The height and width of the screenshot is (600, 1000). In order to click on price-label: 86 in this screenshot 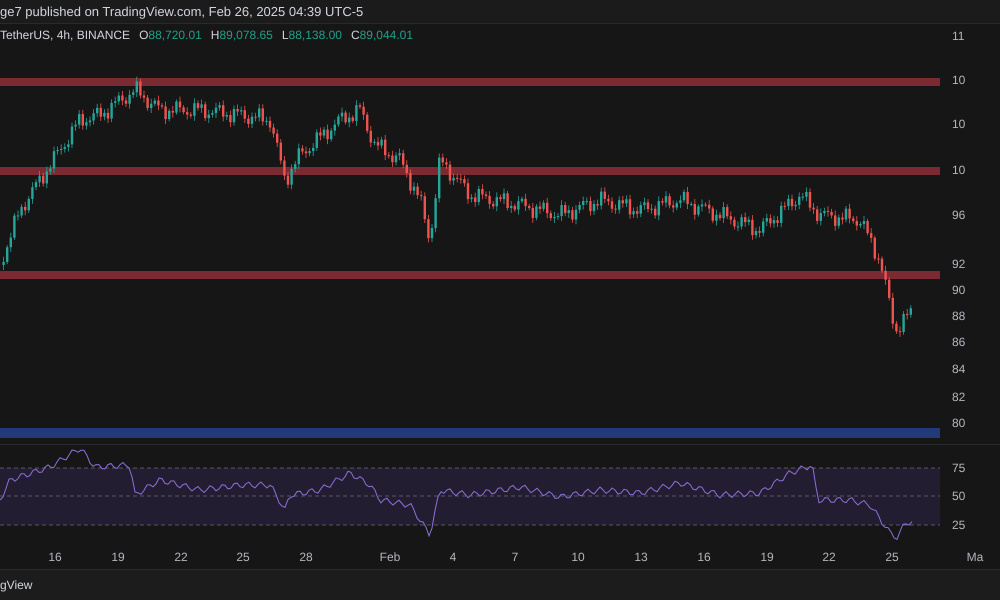, I will do `click(959, 342)`.